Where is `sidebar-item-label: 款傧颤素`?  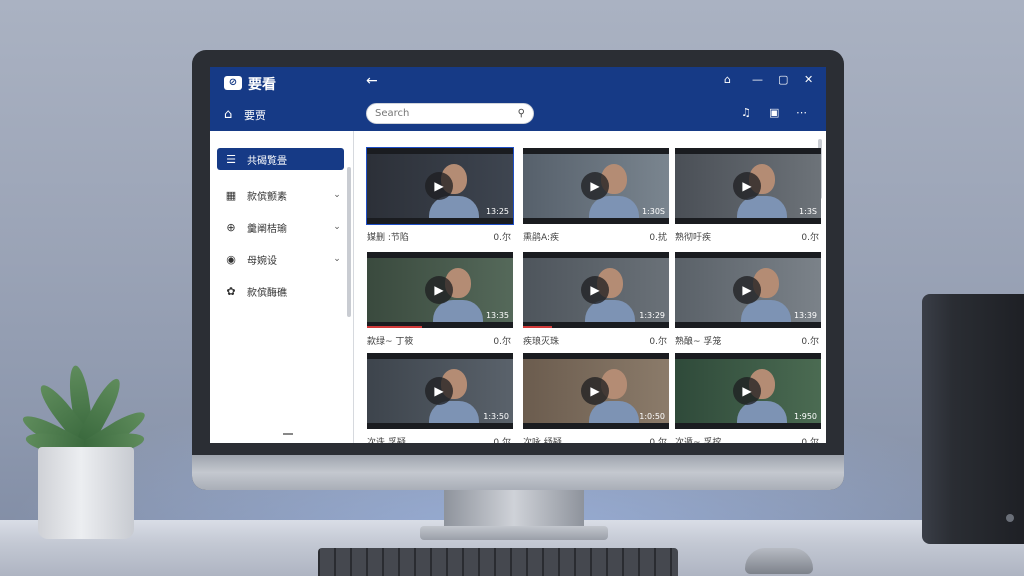
sidebar-item-label: 款傧颤素 is located at coordinates (267, 197).